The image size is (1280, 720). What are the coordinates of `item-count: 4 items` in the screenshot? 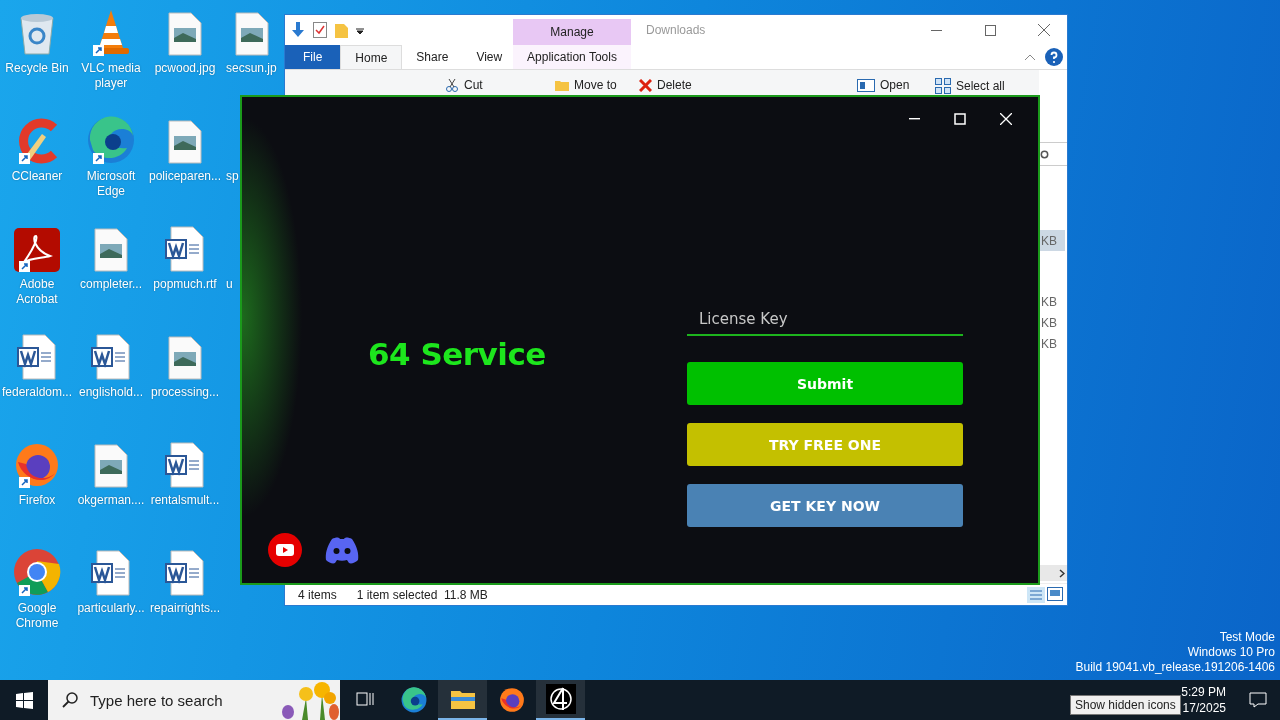 It's located at (317, 594).